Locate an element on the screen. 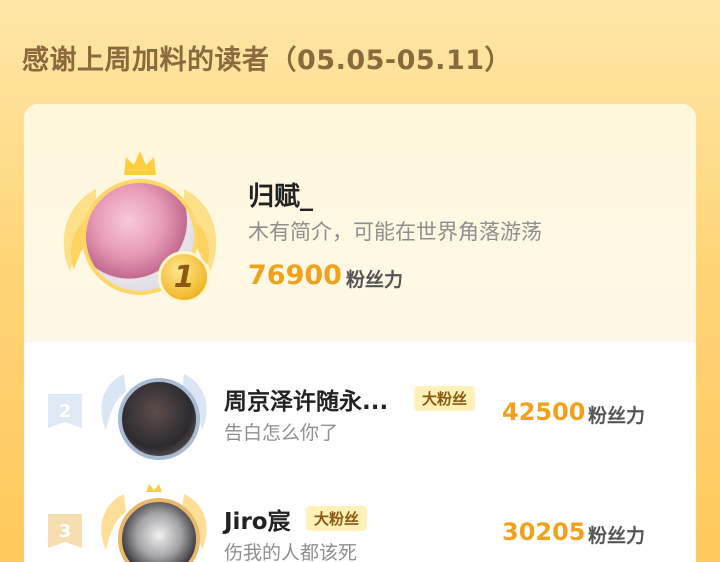  reader-score: 30205 is located at coordinates (544, 532).